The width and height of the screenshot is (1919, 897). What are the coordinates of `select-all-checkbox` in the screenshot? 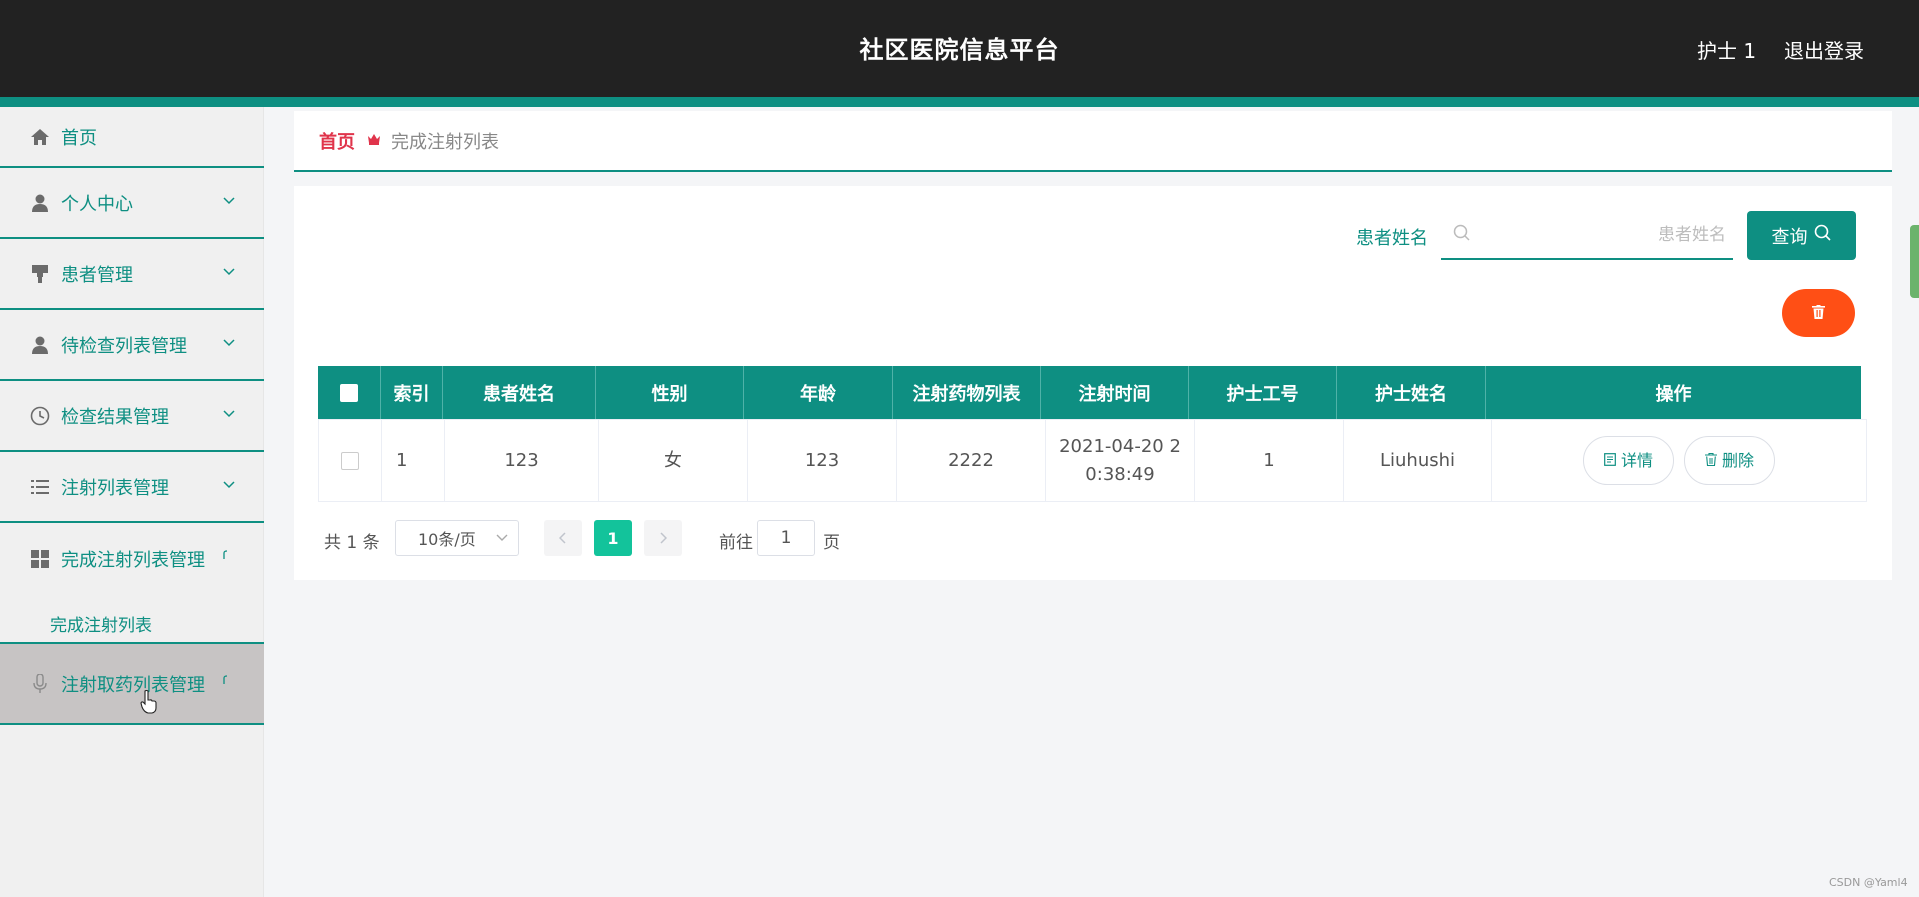 It's located at (349, 392).